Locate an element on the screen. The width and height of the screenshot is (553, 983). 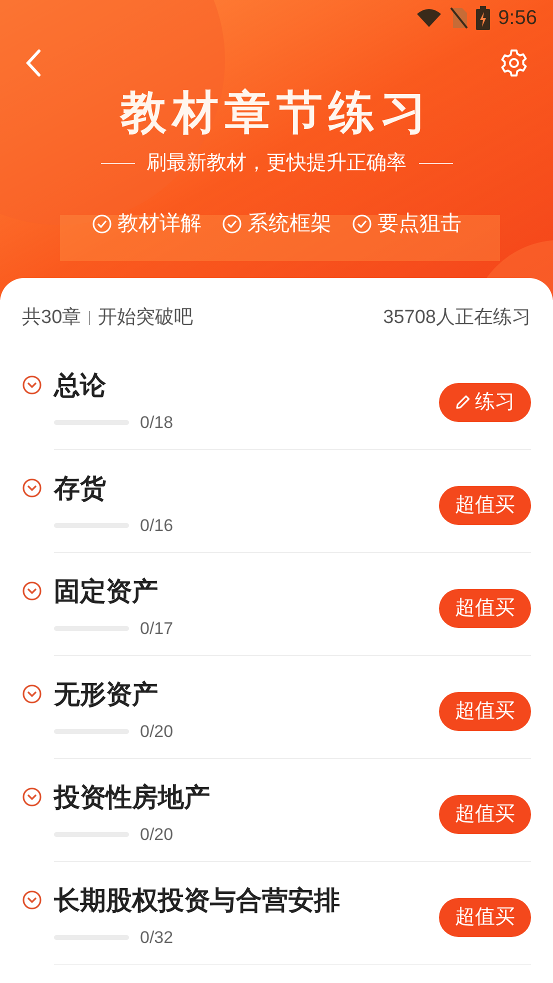
chapter-count: 共30章 is located at coordinates (52, 318).